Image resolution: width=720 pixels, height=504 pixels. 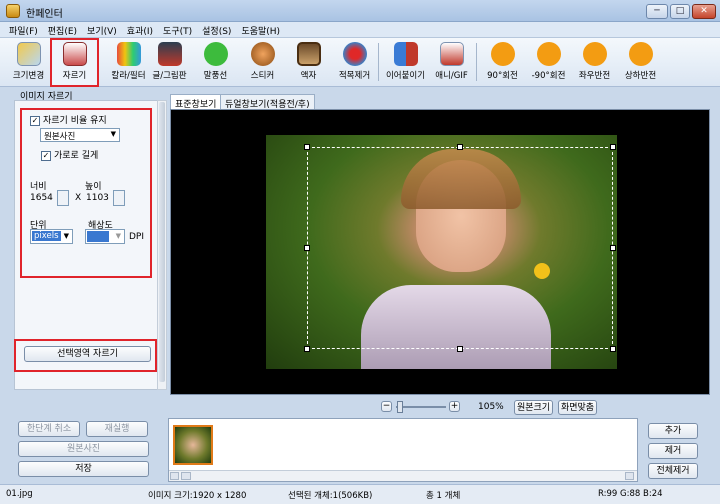 I want to click on zoom-percent: 105%, so click(x=491, y=407).